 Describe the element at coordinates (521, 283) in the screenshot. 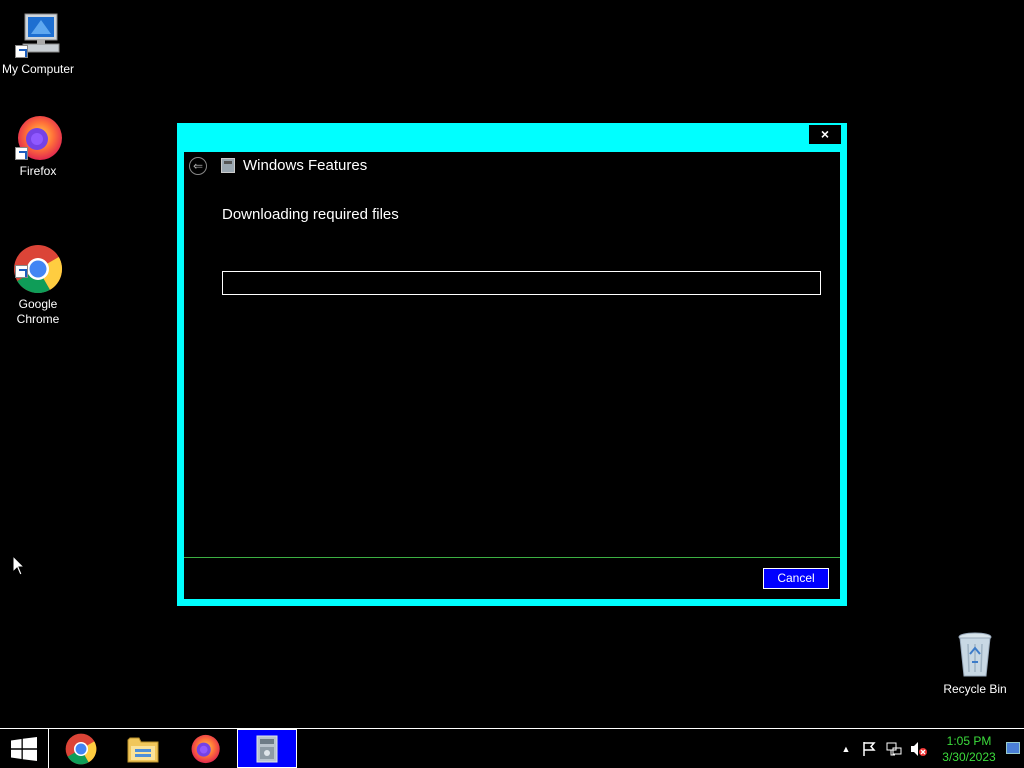

I see `progress-bar` at that location.